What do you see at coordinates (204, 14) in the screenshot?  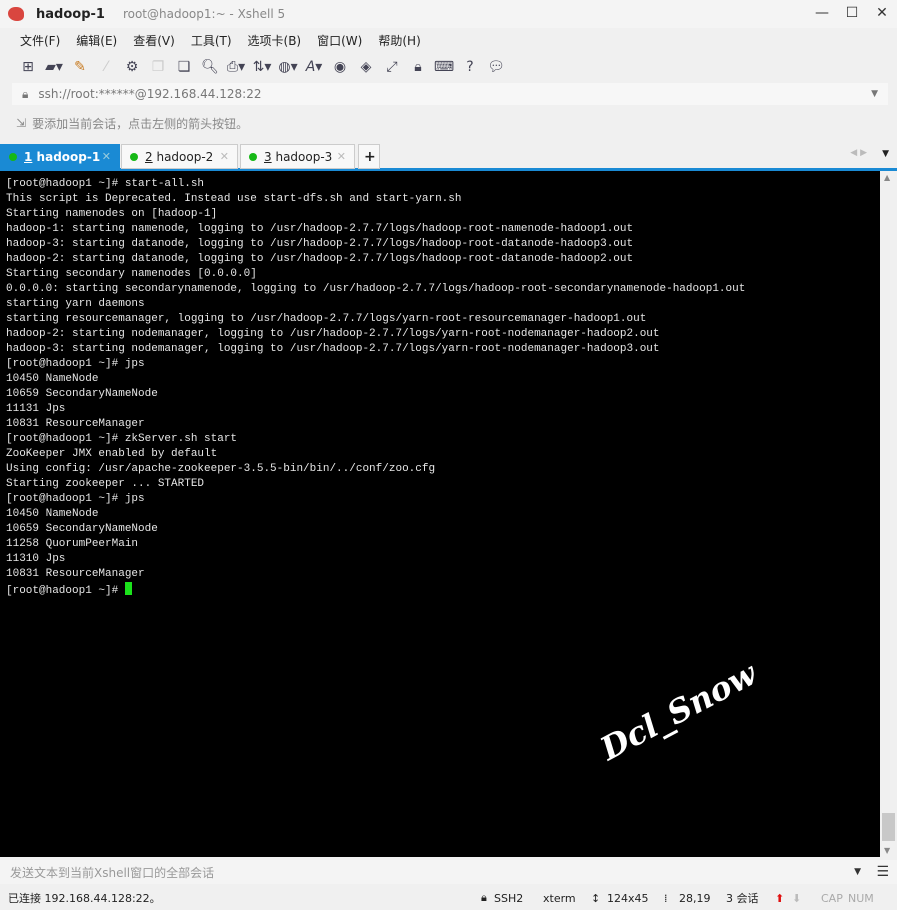 I see `window-subtitle: root@hadoop1:~ - Xshell 5` at bounding box center [204, 14].